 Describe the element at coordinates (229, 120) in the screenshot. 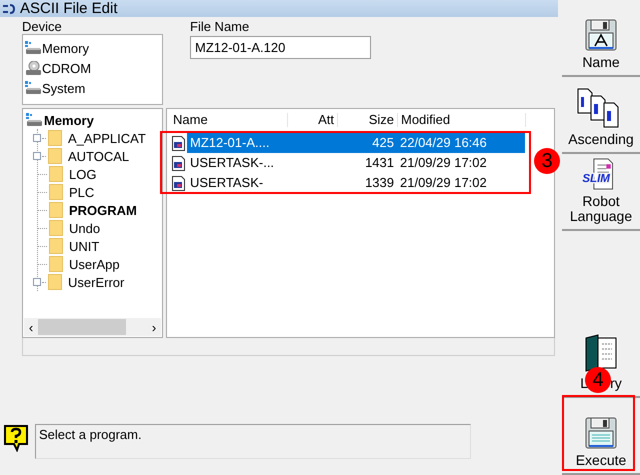

I see `column-header: Name` at that location.